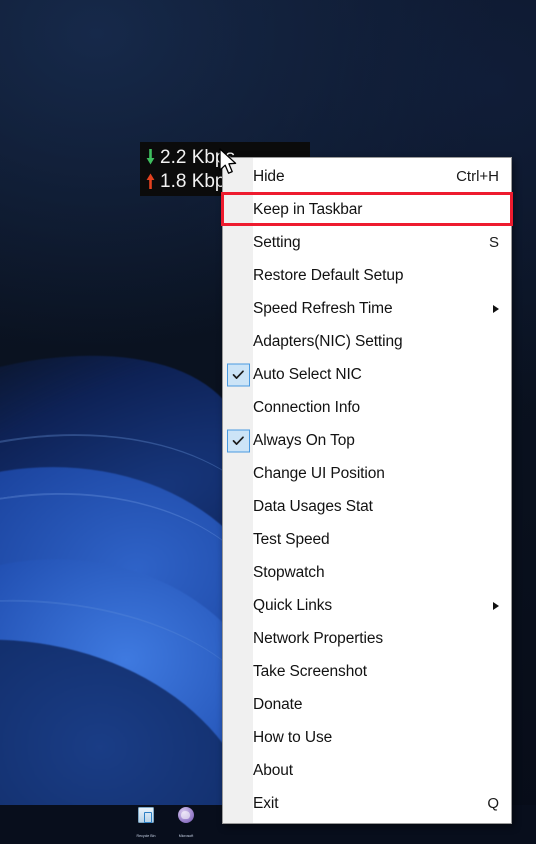 This screenshot has height=844, width=536. I want to click on menu-item-quick-links: Quick Links, so click(367, 605).